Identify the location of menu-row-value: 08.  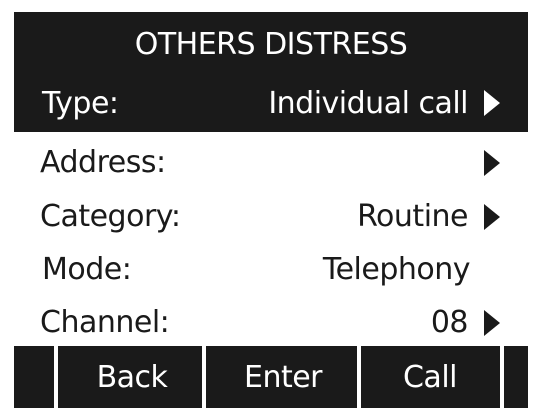
(449, 322).